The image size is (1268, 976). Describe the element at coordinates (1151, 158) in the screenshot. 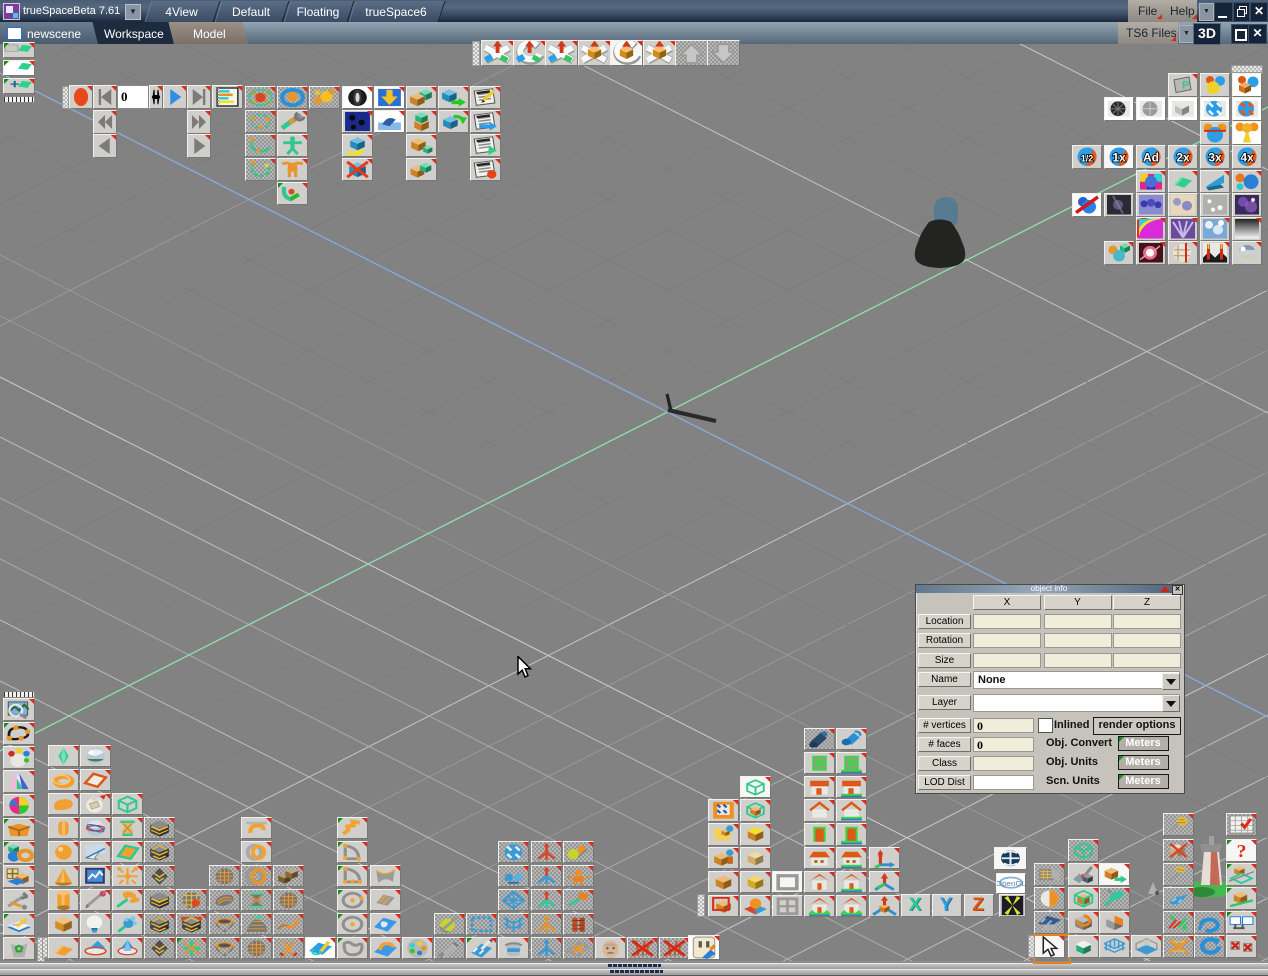

I see `svg-text: Ad` at that location.